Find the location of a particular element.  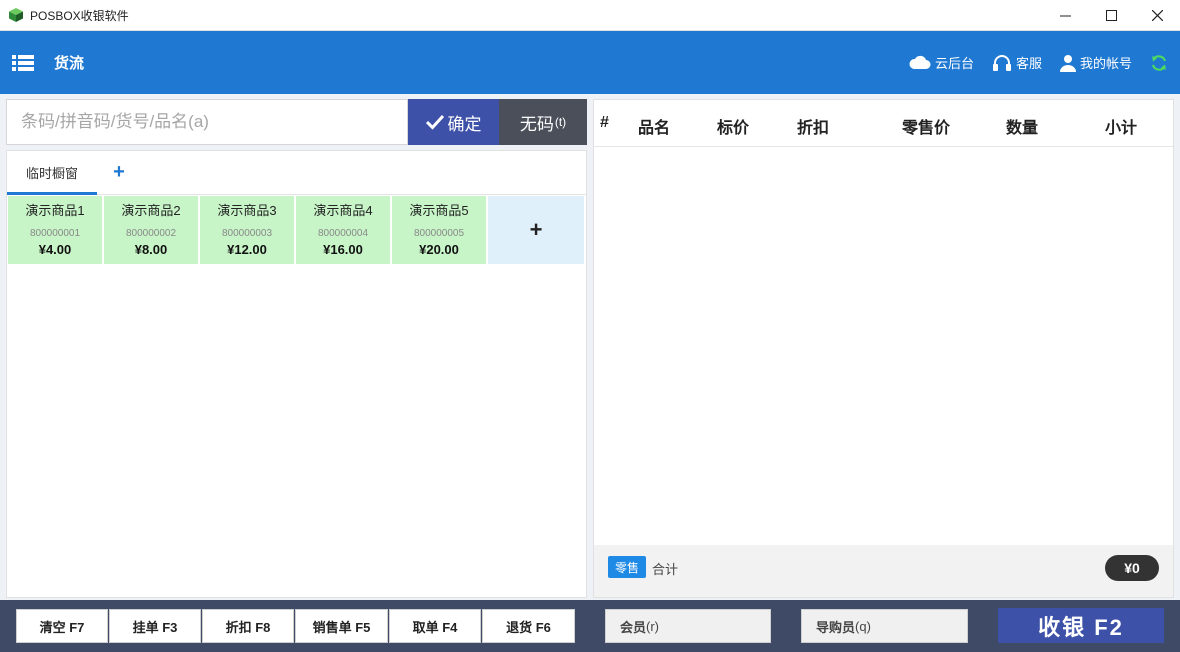

search-bar: 确定 无码(t) is located at coordinates (296, 122).